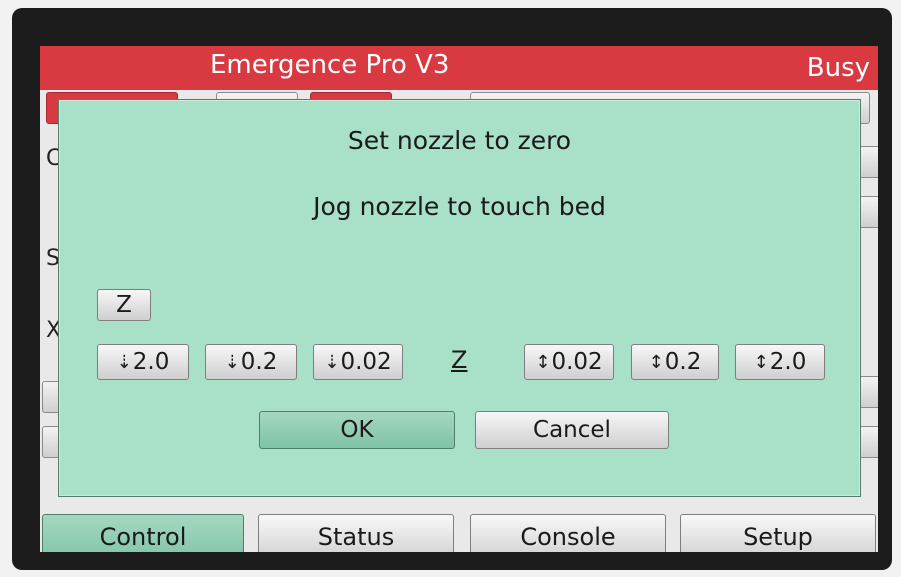 Image resolution: width=901 pixels, height=577 pixels. I want to click on jog-down-0-02-button: ⇣ 0.02, so click(358, 362).